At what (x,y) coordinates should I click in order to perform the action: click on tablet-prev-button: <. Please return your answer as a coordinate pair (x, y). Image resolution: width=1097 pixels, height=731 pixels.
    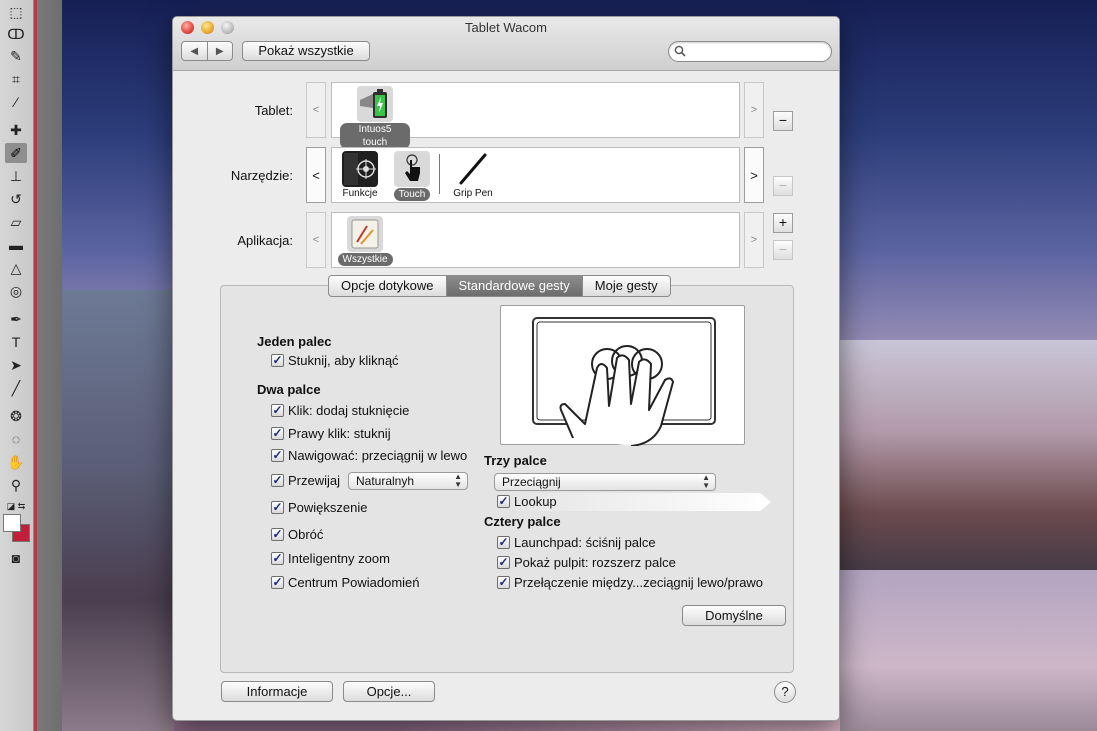
    Looking at the image, I should click on (316, 110).